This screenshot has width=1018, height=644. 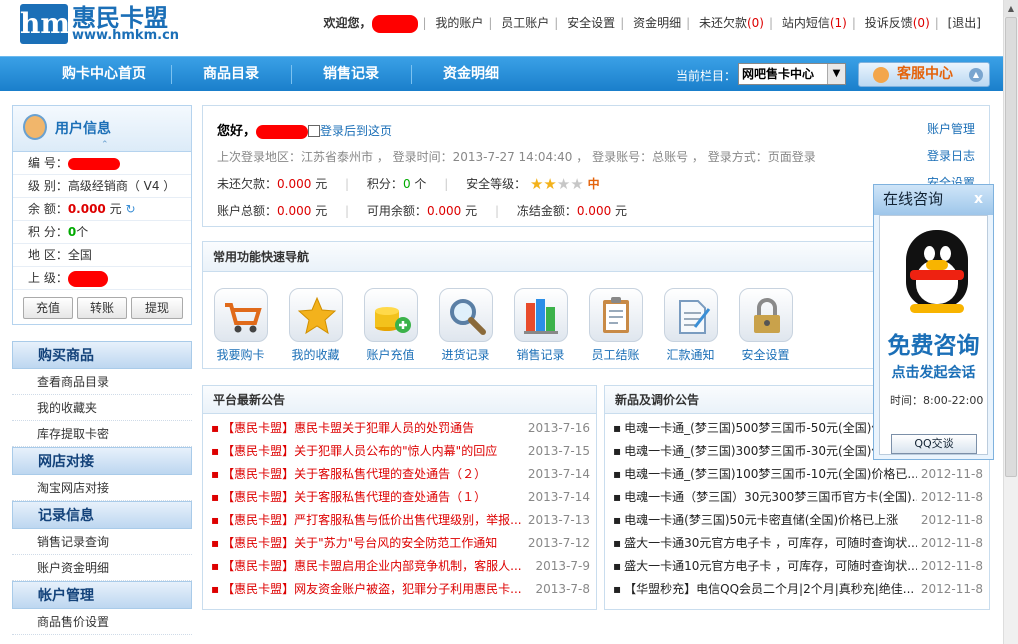 I want to click on menu-item-taobao: 淘宝网店对接, so click(x=102, y=488).